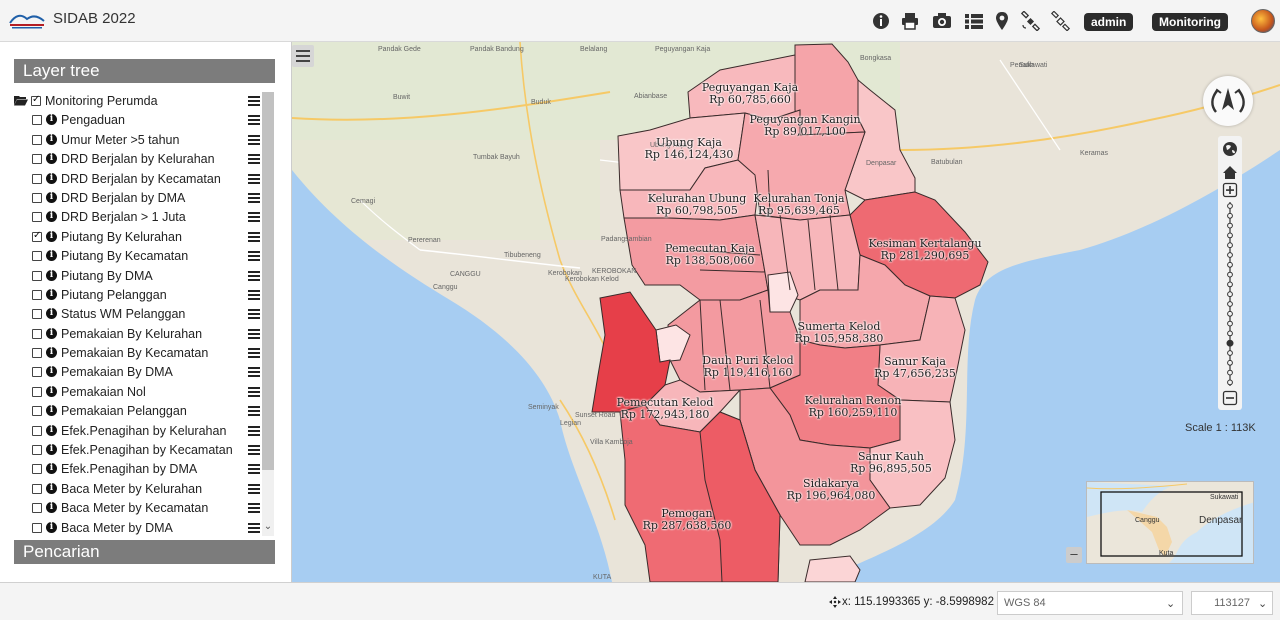 This screenshot has width=1280, height=620. What do you see at coordinates (138, 508) in the screenshot?
I see `layer-item: i Baca Meter by Kecamatan` at bounding box center [138, 508].